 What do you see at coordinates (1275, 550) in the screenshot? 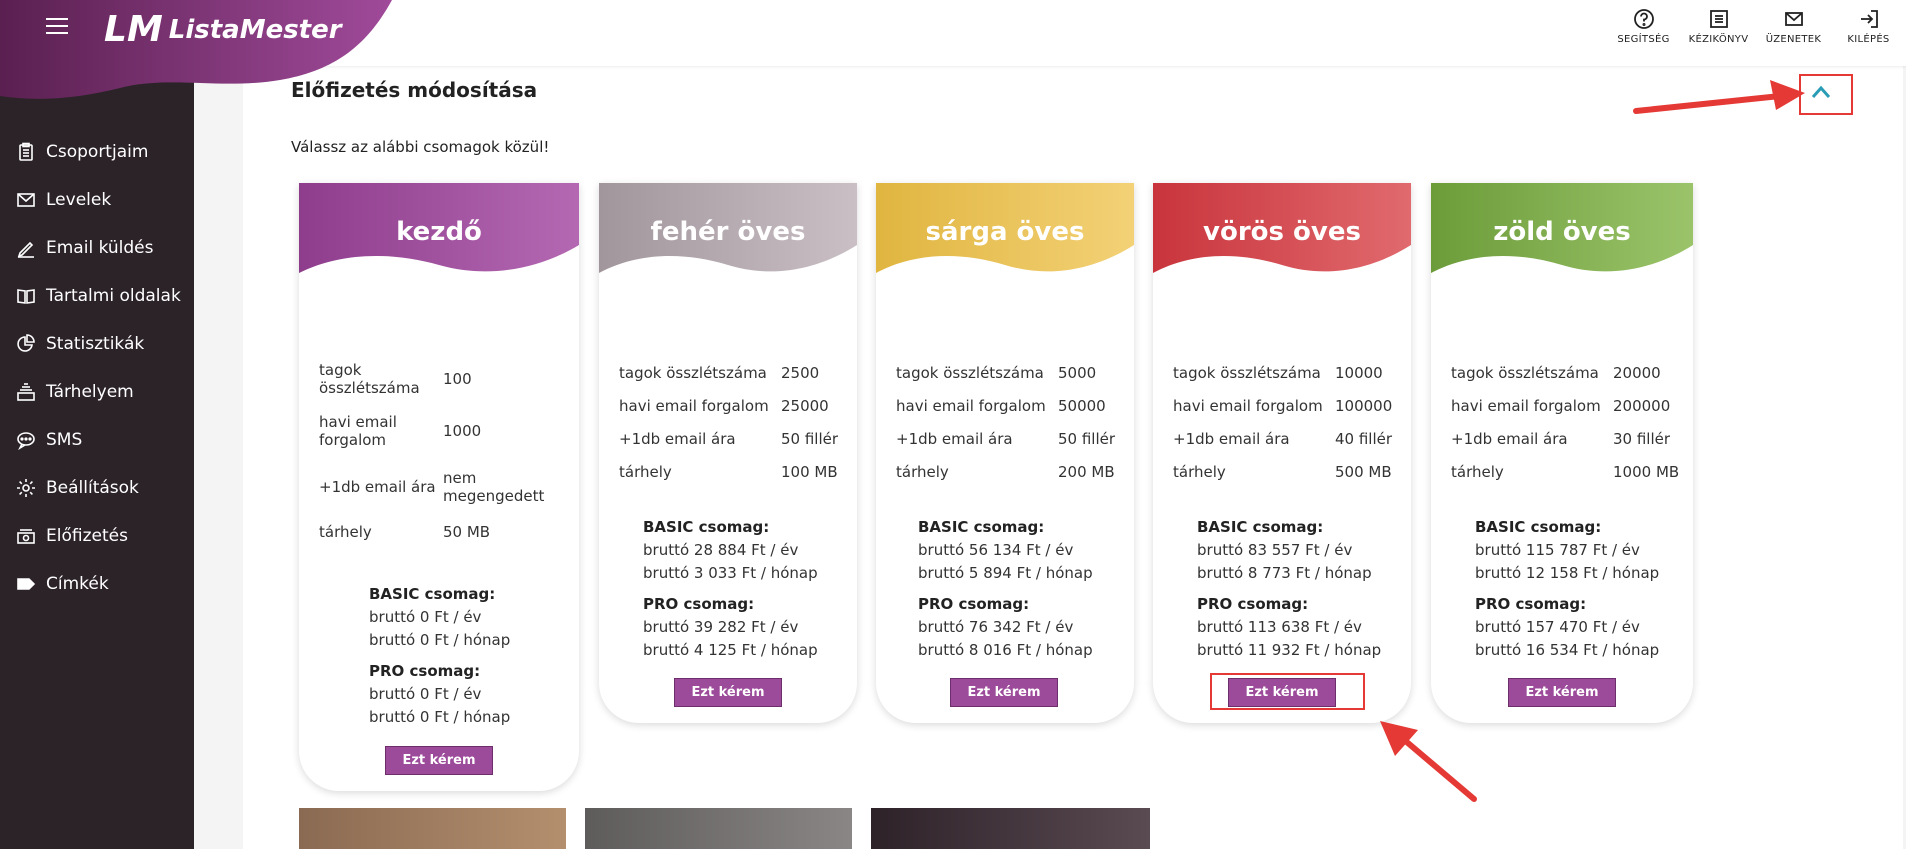
I see `basic-yearly-price: bruttó 83 557 Ft / év` at bounding box center [1275, 550].